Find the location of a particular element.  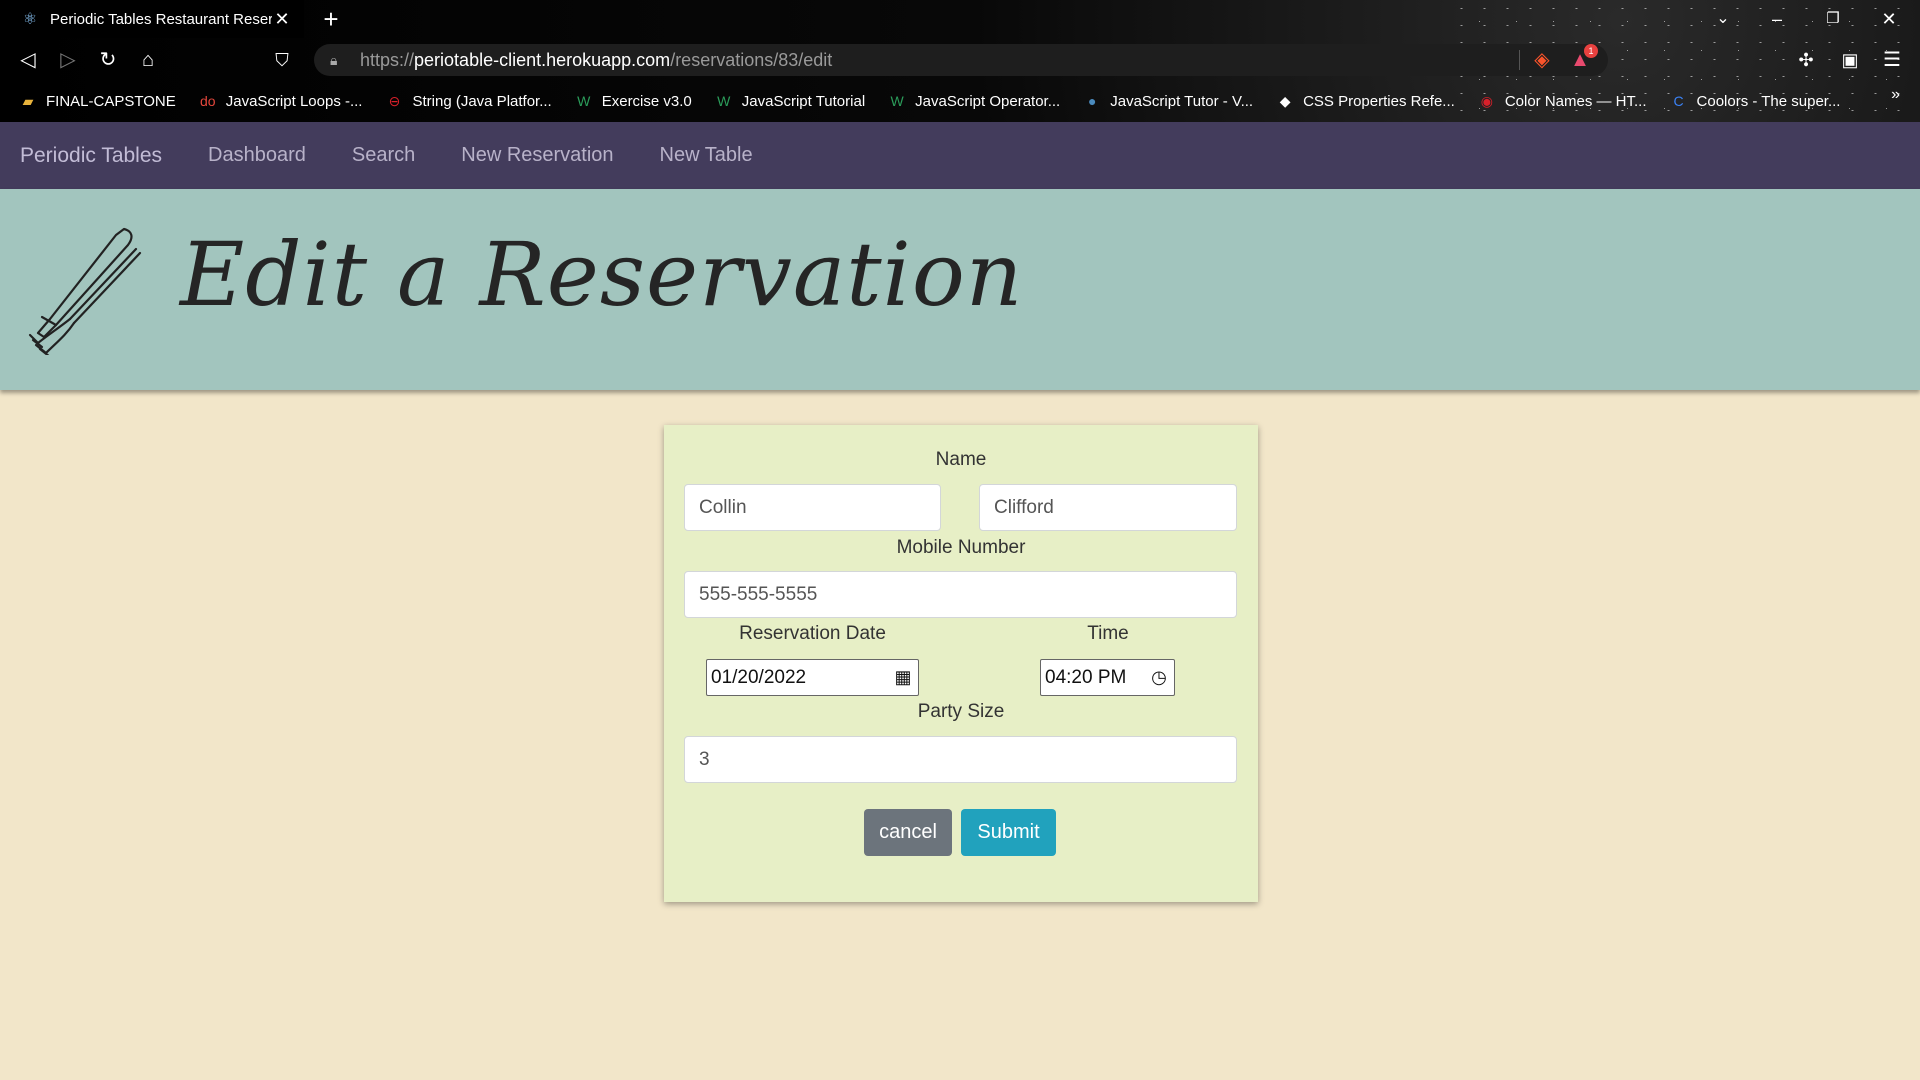

time-value: 04:20 PM is located at coordinates (1086, 677).